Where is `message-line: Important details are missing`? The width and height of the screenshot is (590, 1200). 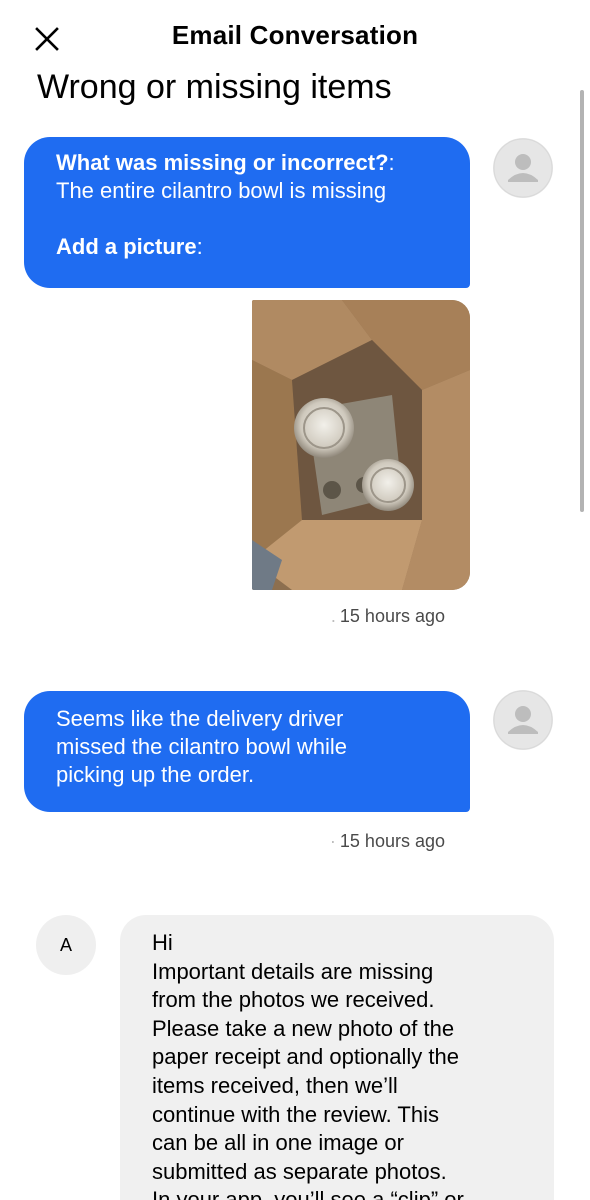
message-line: Important details are missing is located at coordinates (293, 971).